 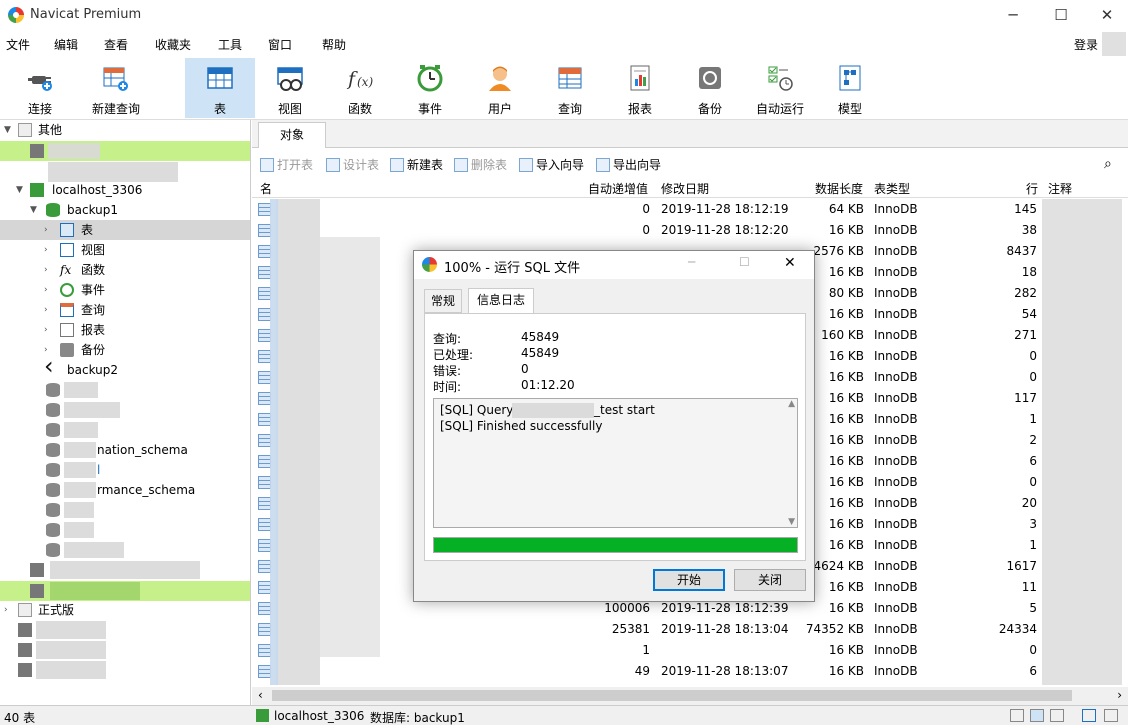 What do you see at coordinates (892, 188) in the screenshot?
I see `column-header-engine: 表类型` at bounding box center [892, 188].